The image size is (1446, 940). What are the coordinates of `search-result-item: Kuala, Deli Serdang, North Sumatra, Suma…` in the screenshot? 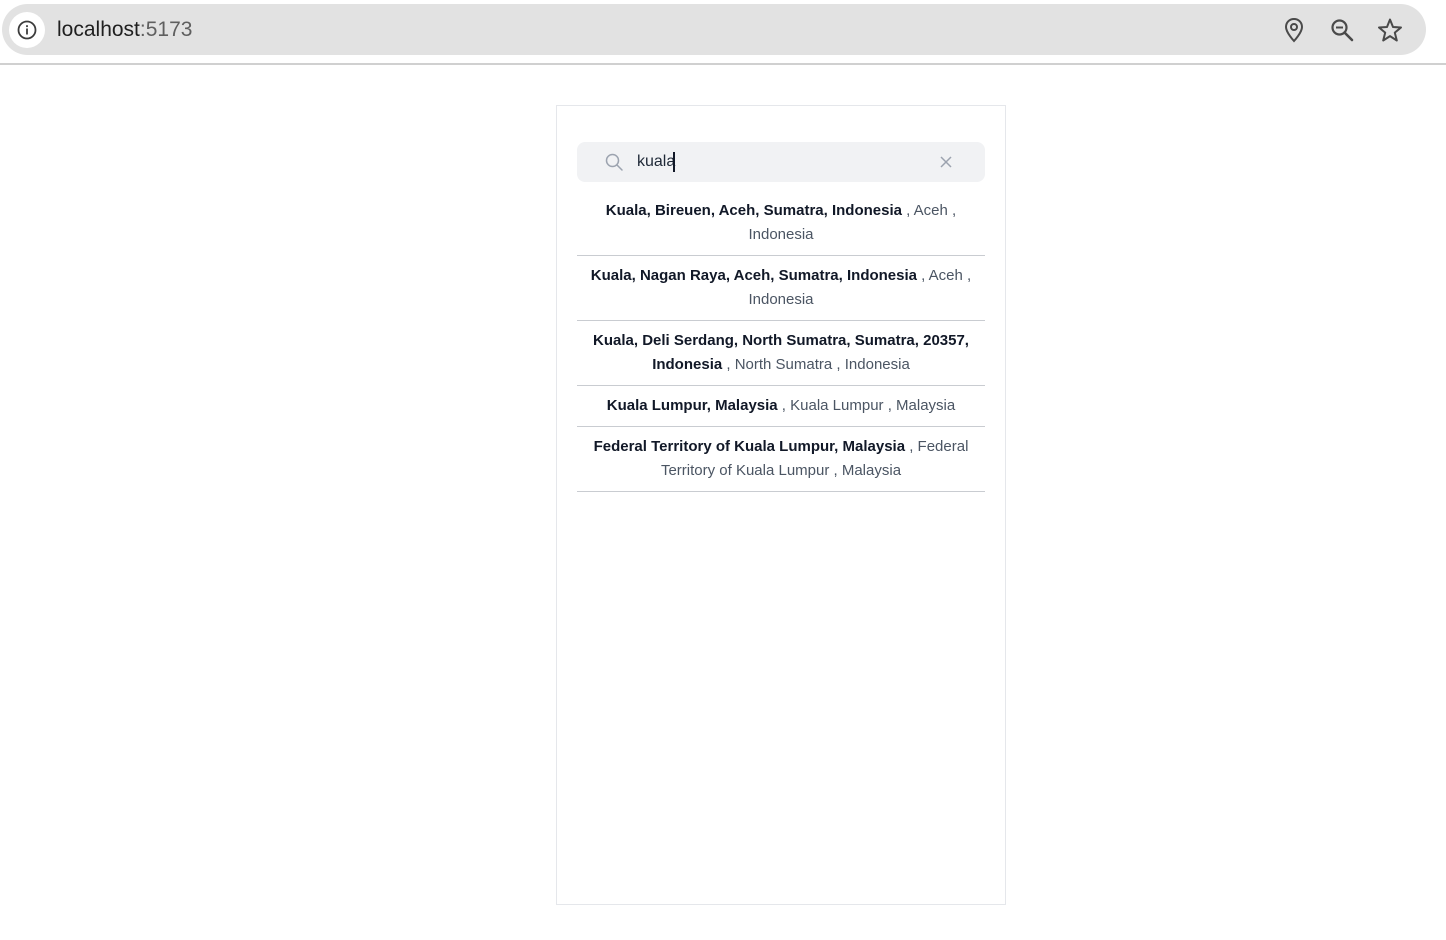 It's located at (781, 353).